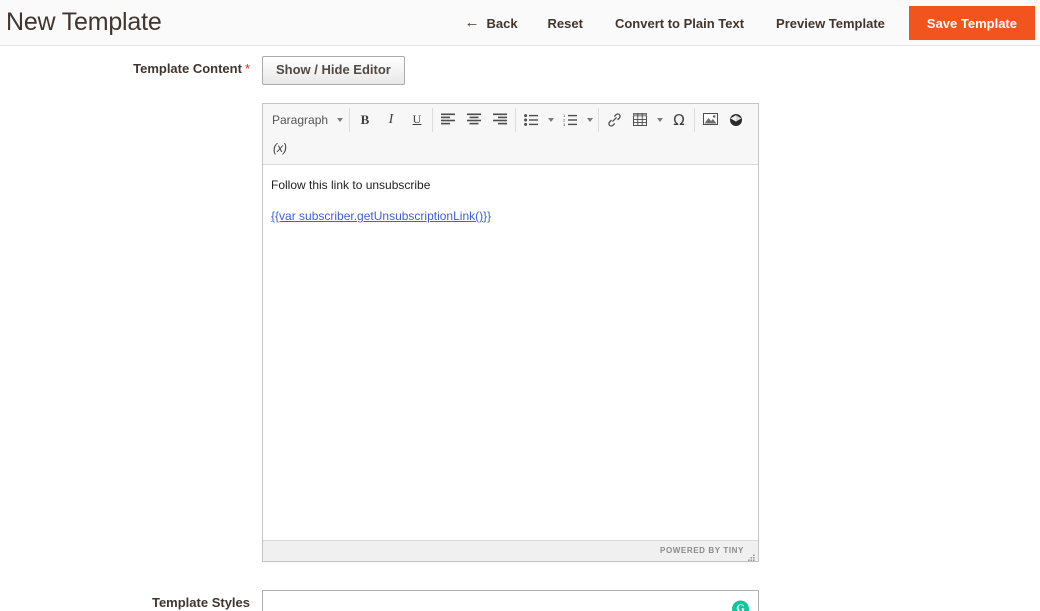 The image size is (1040, 611). I want to click on align-right-icon, so click(500, 120).